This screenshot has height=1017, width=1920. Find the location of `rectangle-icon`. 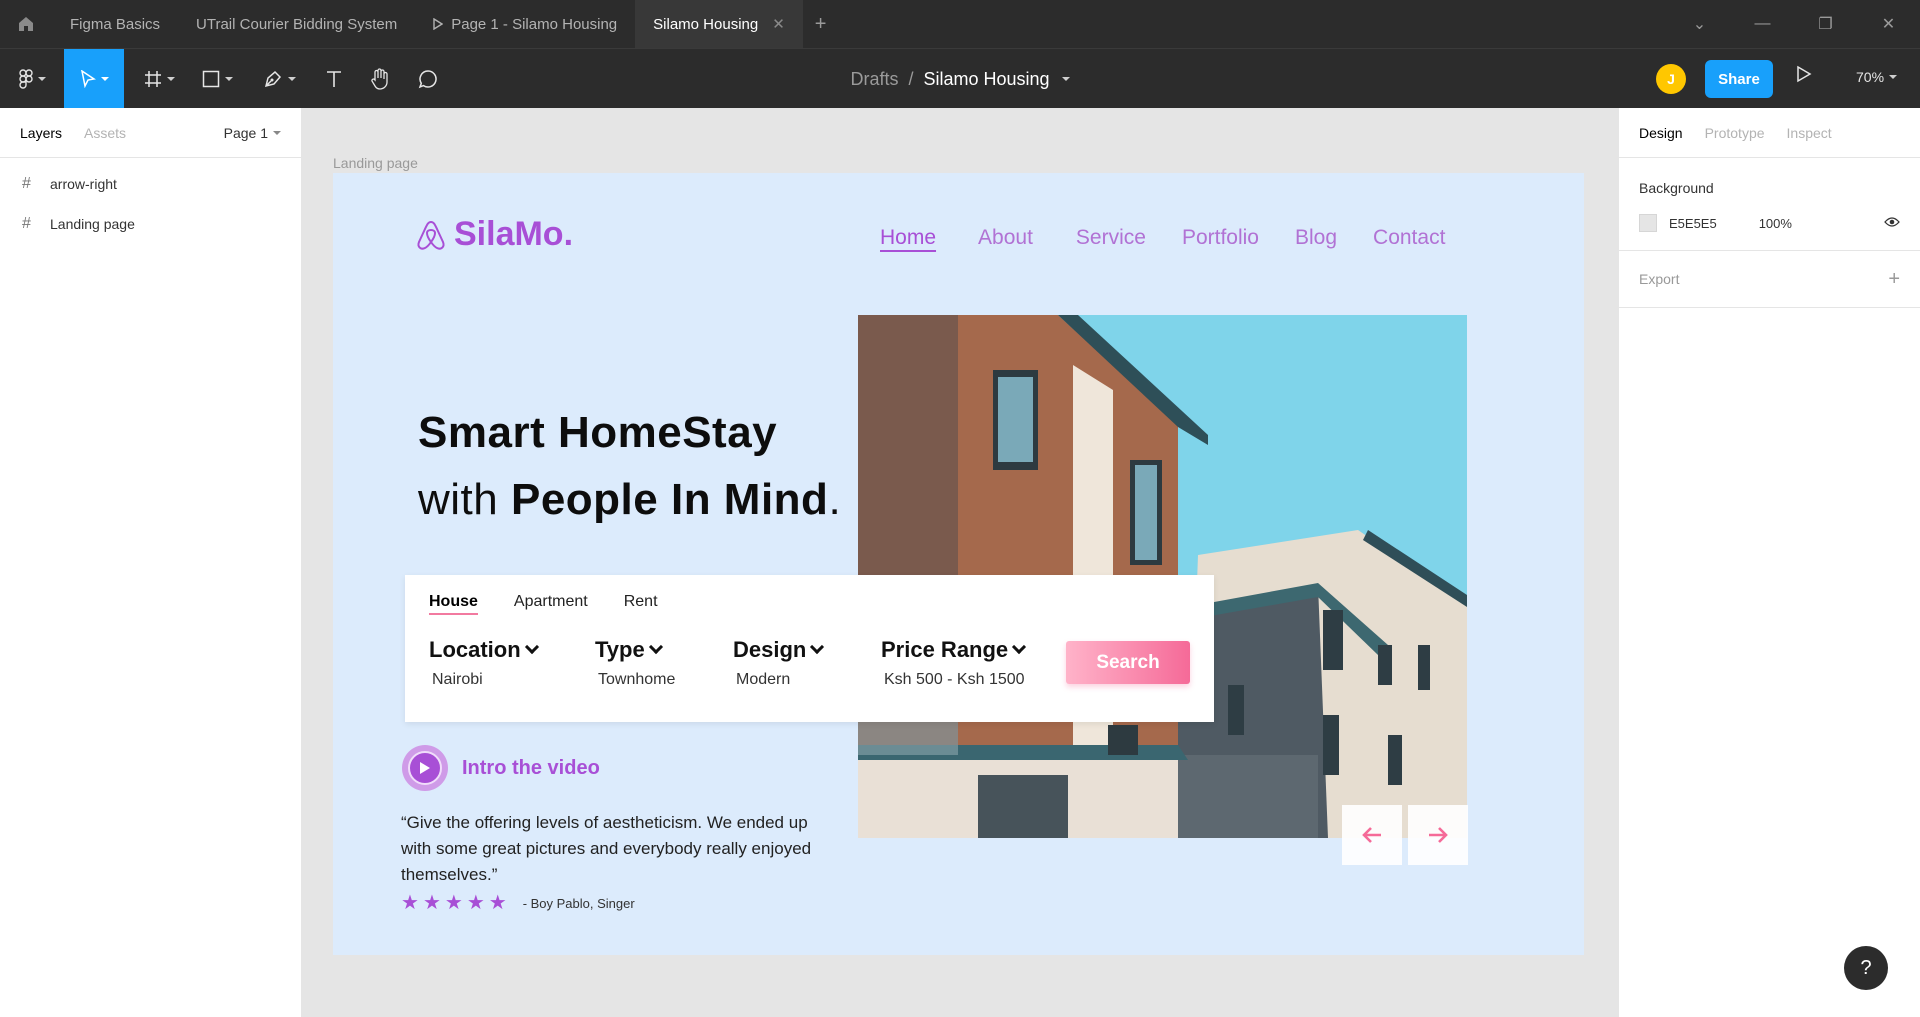

rectangle-icon is located at coordinates (210, 79).